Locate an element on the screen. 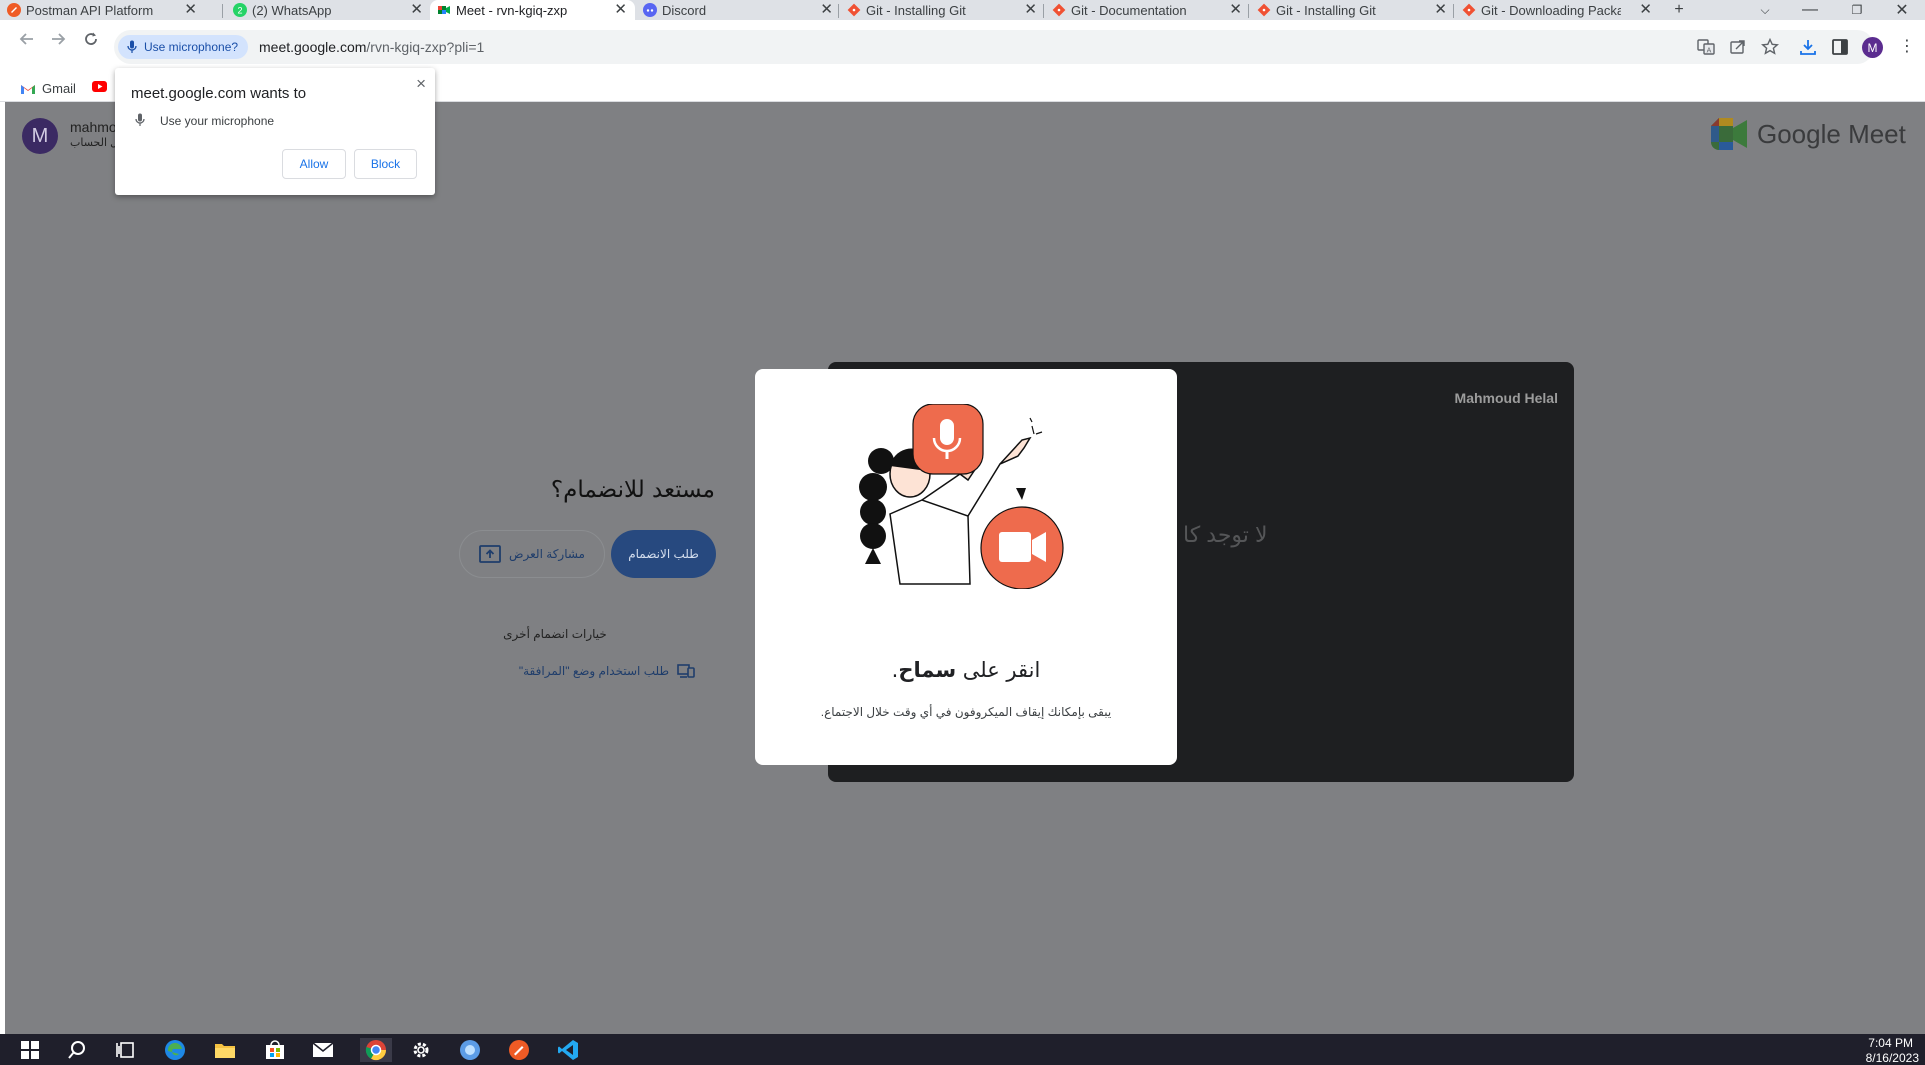 This screenshot has height=1065, width=1925. companion-mode-link: طلب استخدام وضع "المرافقة" is located at coordinates (595, 671).